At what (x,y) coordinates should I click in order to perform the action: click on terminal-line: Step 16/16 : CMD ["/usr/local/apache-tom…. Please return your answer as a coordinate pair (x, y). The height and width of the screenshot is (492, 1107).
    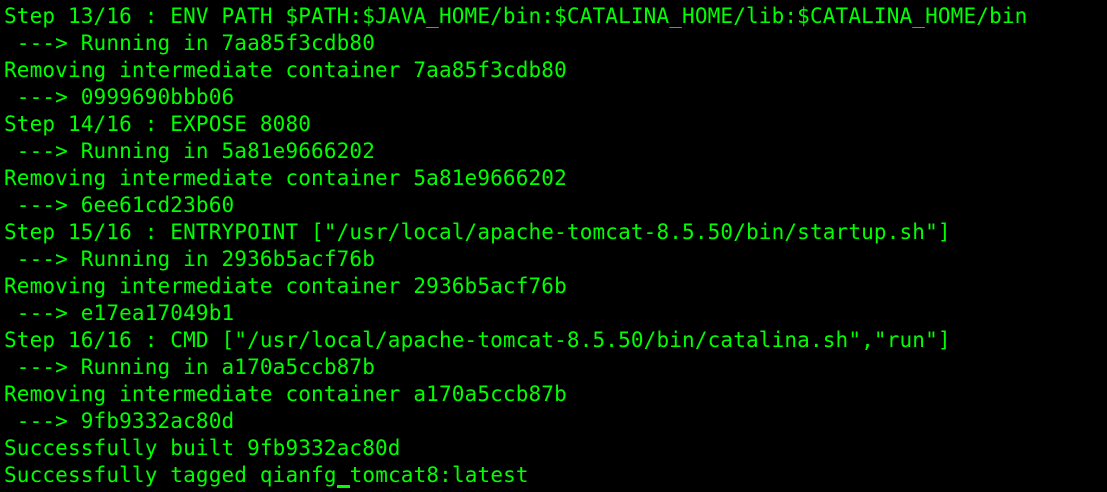
    Looking at the image, I should click on (477, 340).